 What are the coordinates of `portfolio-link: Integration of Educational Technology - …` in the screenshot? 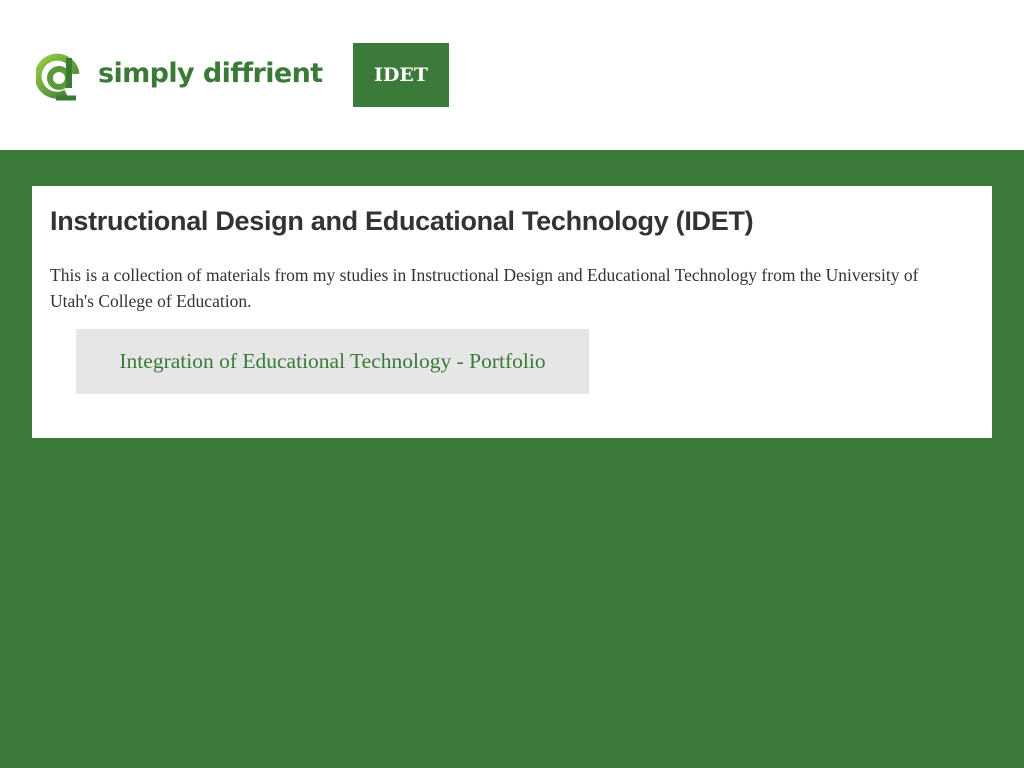 It's located at (332, 361).